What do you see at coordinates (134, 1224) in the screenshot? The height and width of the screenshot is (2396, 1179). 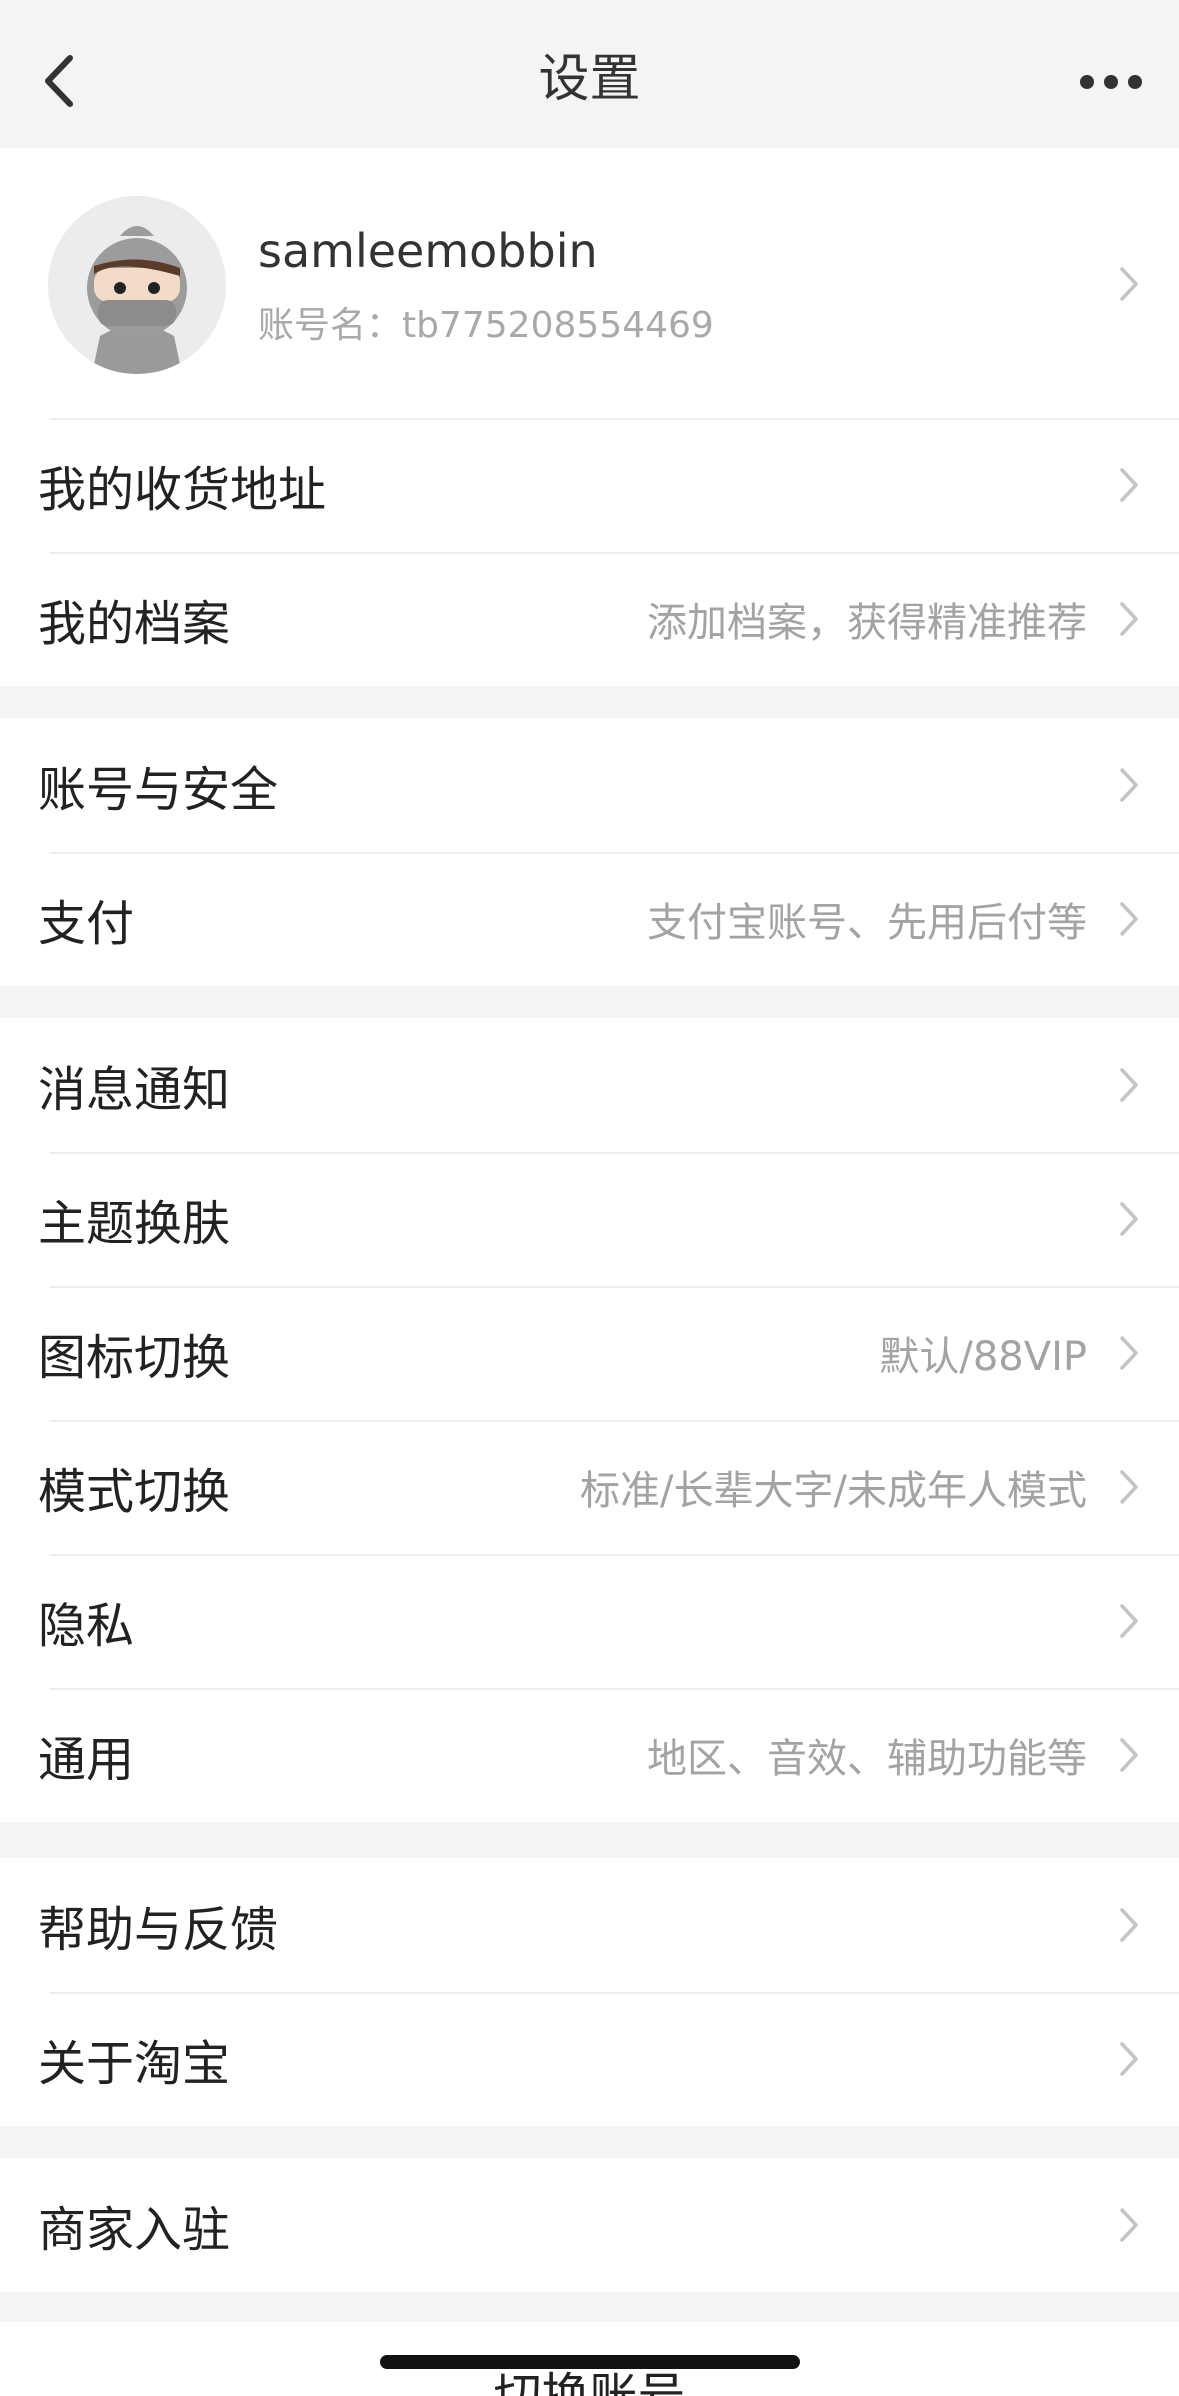 I see `item-label: 主题换肤` at bounding box center [134, 1224].